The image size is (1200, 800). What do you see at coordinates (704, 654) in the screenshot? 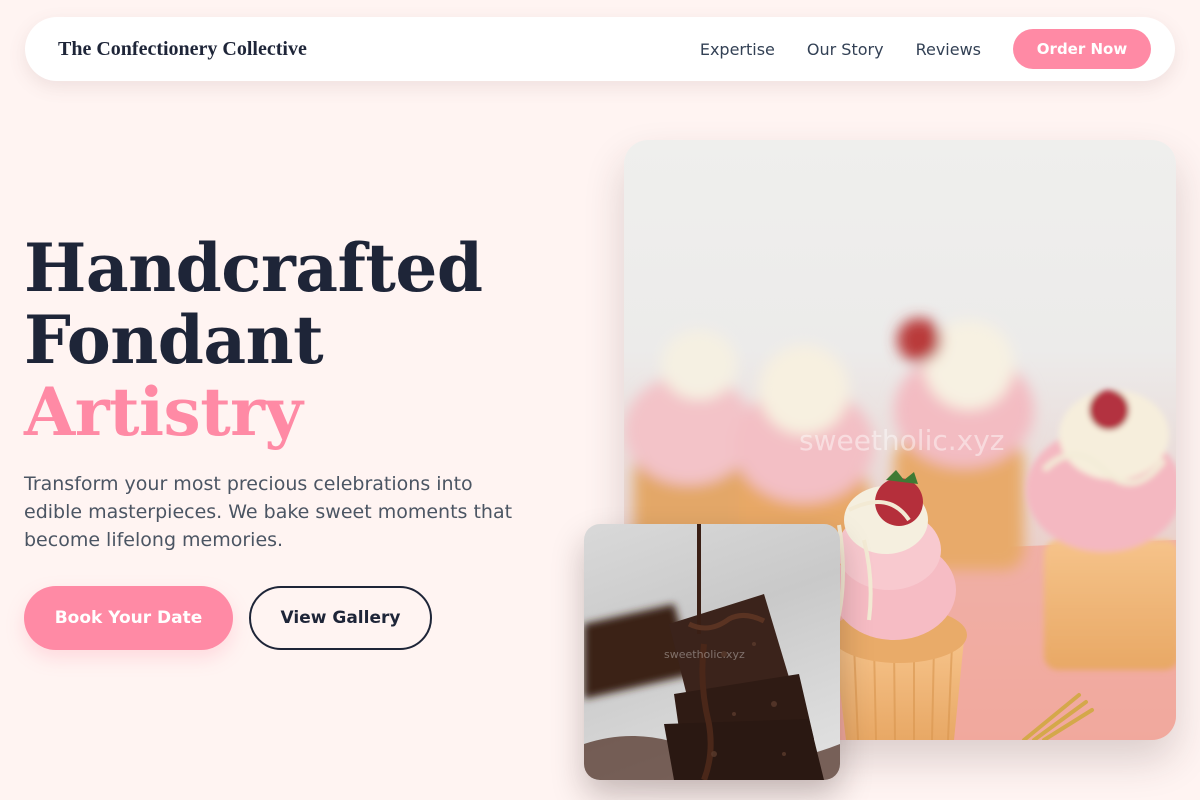
I see `small-watermark: sweetholic.xyz` at bounding box center [704, 654].